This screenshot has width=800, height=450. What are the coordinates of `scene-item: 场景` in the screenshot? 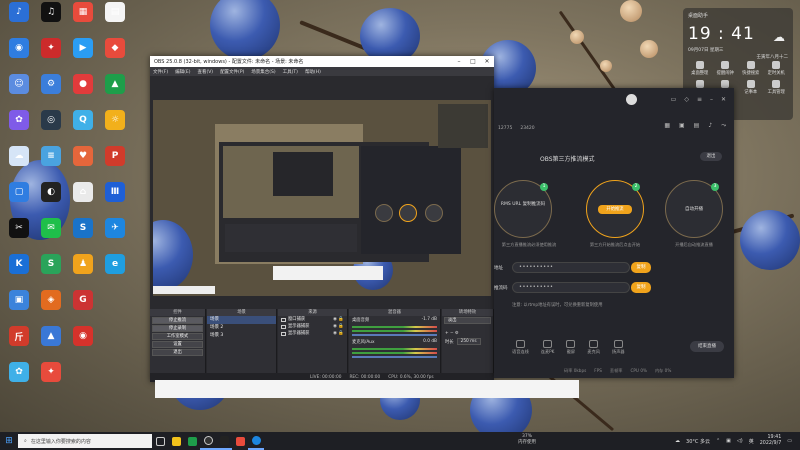 It's located at (241, 320).